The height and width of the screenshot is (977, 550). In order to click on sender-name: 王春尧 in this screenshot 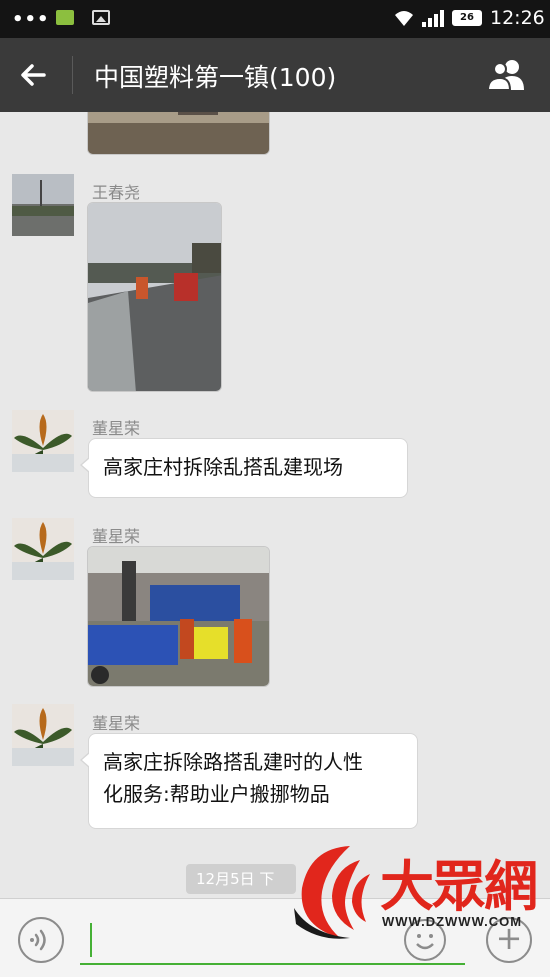, I will do `click(116, 192)`.